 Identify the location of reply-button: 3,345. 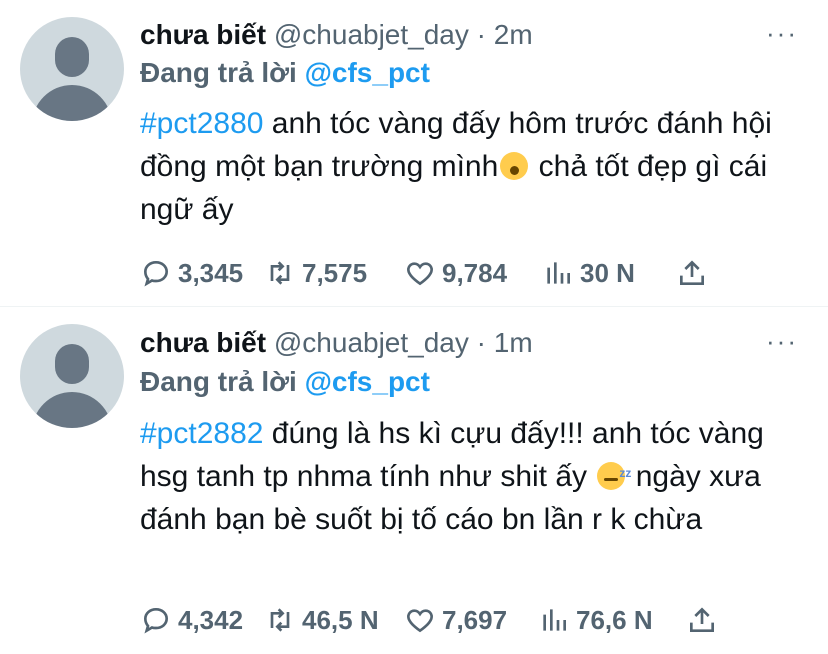
(202, 273).